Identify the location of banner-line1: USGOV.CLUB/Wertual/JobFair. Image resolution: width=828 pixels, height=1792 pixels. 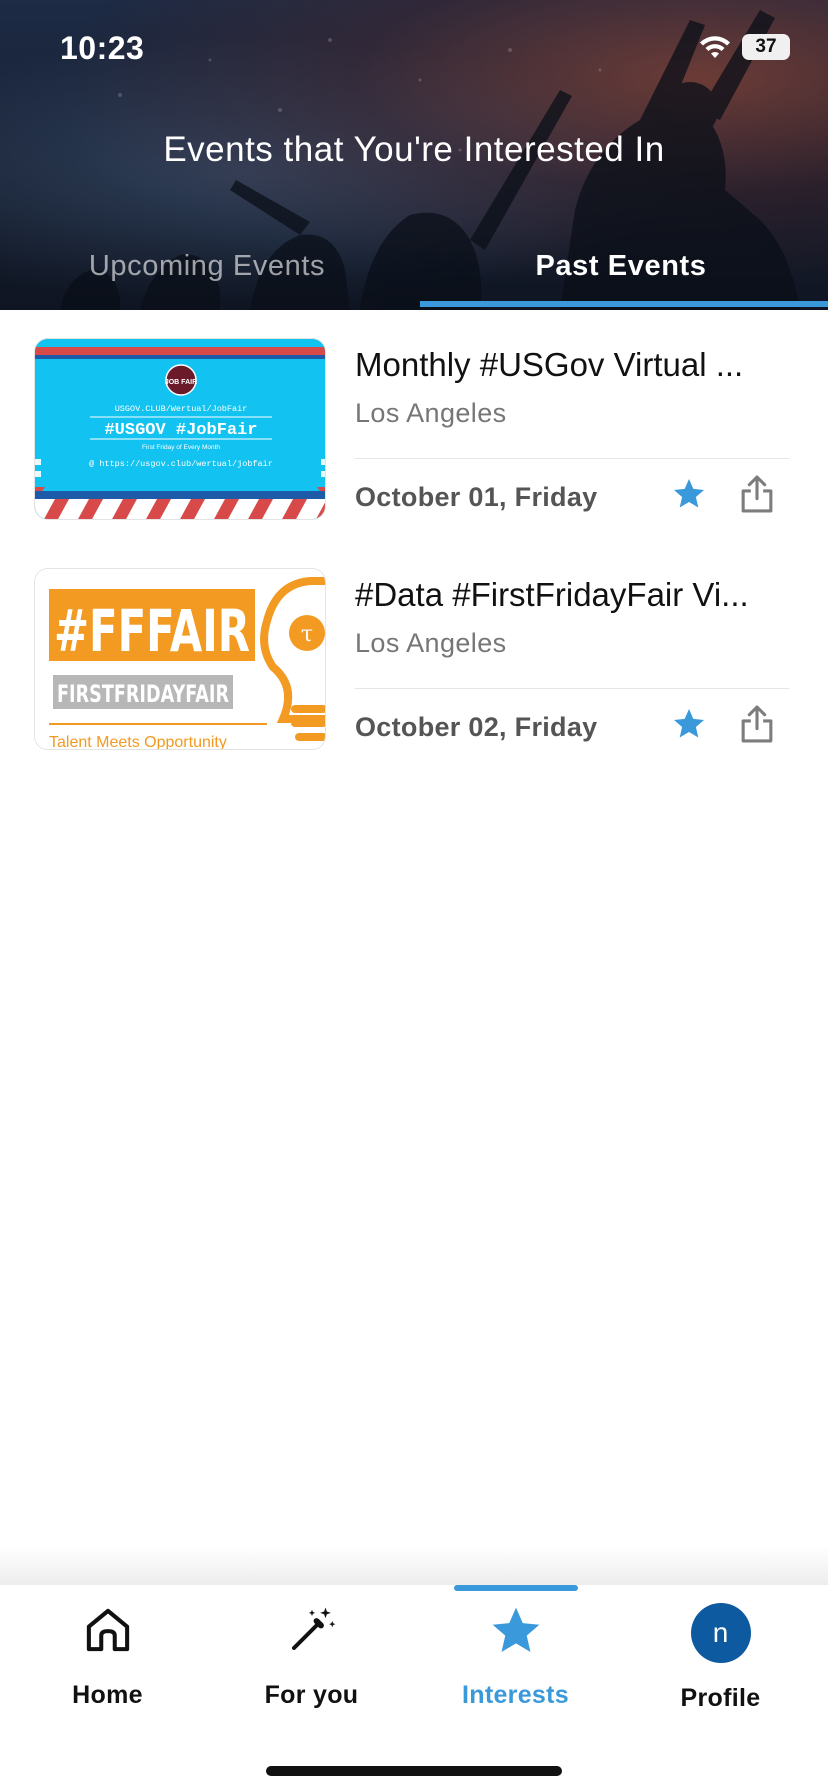
(181, 409).